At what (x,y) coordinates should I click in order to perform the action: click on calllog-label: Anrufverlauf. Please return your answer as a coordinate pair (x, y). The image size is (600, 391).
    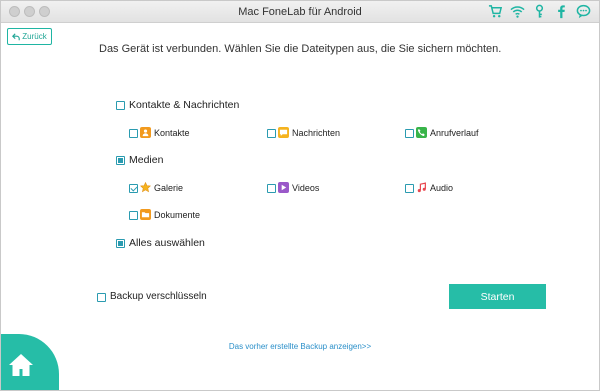
    Looking at the image, I should click on (454, 133).